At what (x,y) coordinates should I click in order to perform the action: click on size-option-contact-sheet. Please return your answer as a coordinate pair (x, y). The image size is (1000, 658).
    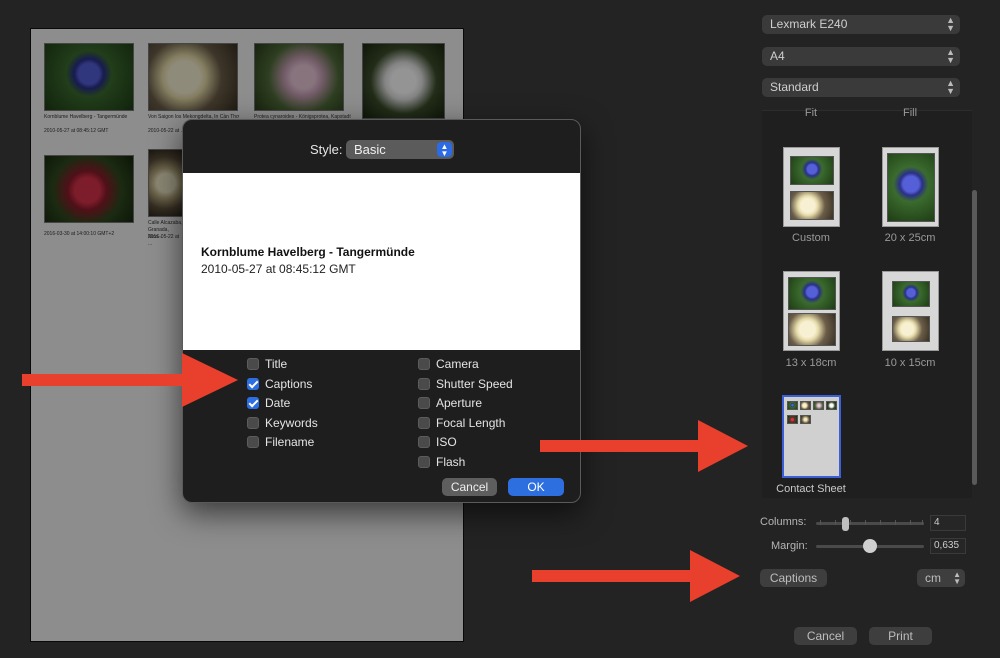
    Looking at the image, I should click on (811, 436).